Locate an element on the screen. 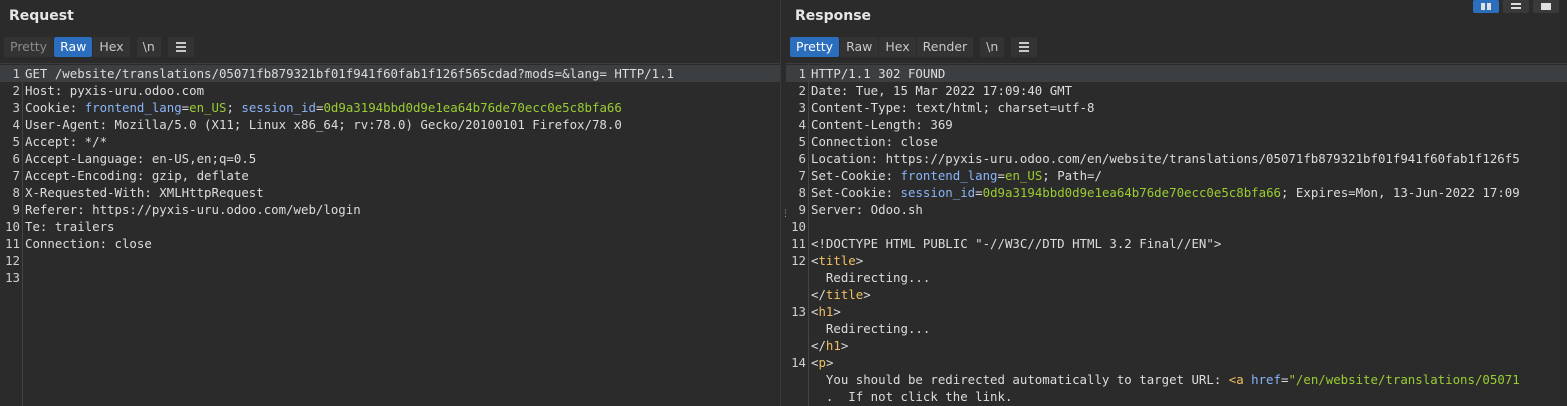 Image resolution: width=1567 pixels, height=406 pixels. code-line: . If not click the link. is located at coordinates (1176, 396).